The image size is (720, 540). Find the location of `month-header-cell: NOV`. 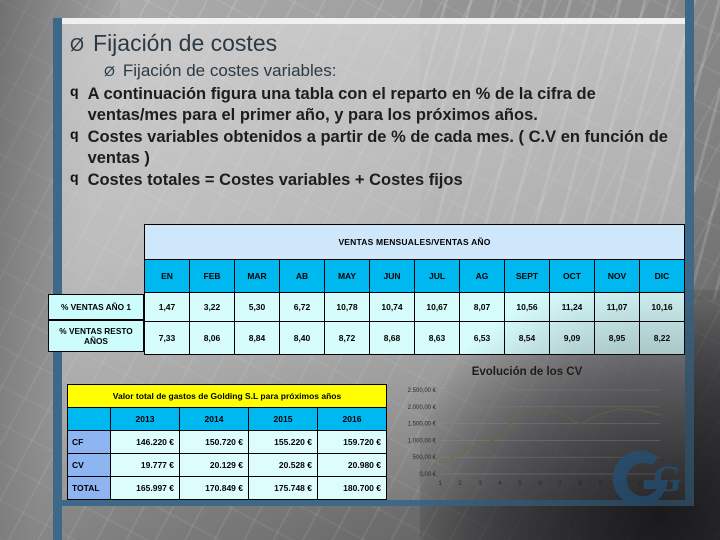

month-header-cell: NOV is located at coordinates (617, 276).